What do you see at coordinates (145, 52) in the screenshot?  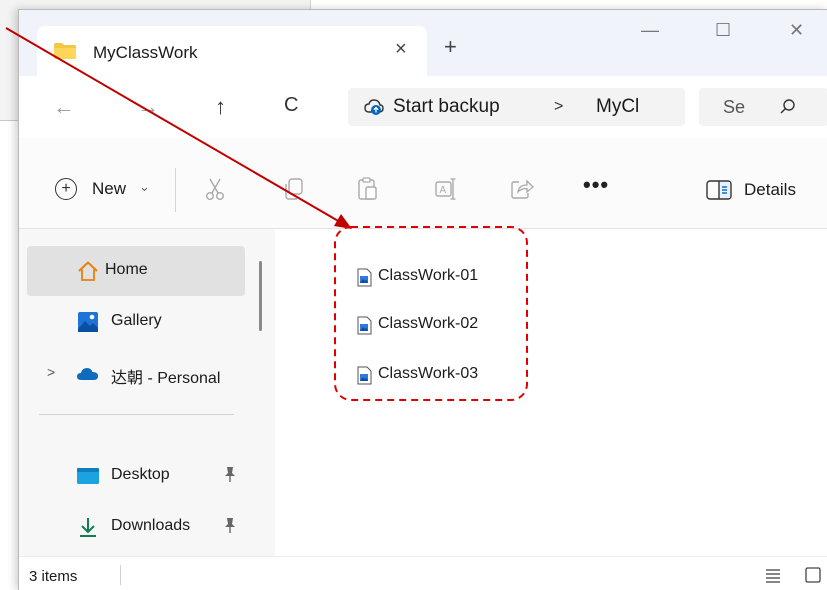 I see `tab-title: MyClassWork` at bounding box center [145, 52].